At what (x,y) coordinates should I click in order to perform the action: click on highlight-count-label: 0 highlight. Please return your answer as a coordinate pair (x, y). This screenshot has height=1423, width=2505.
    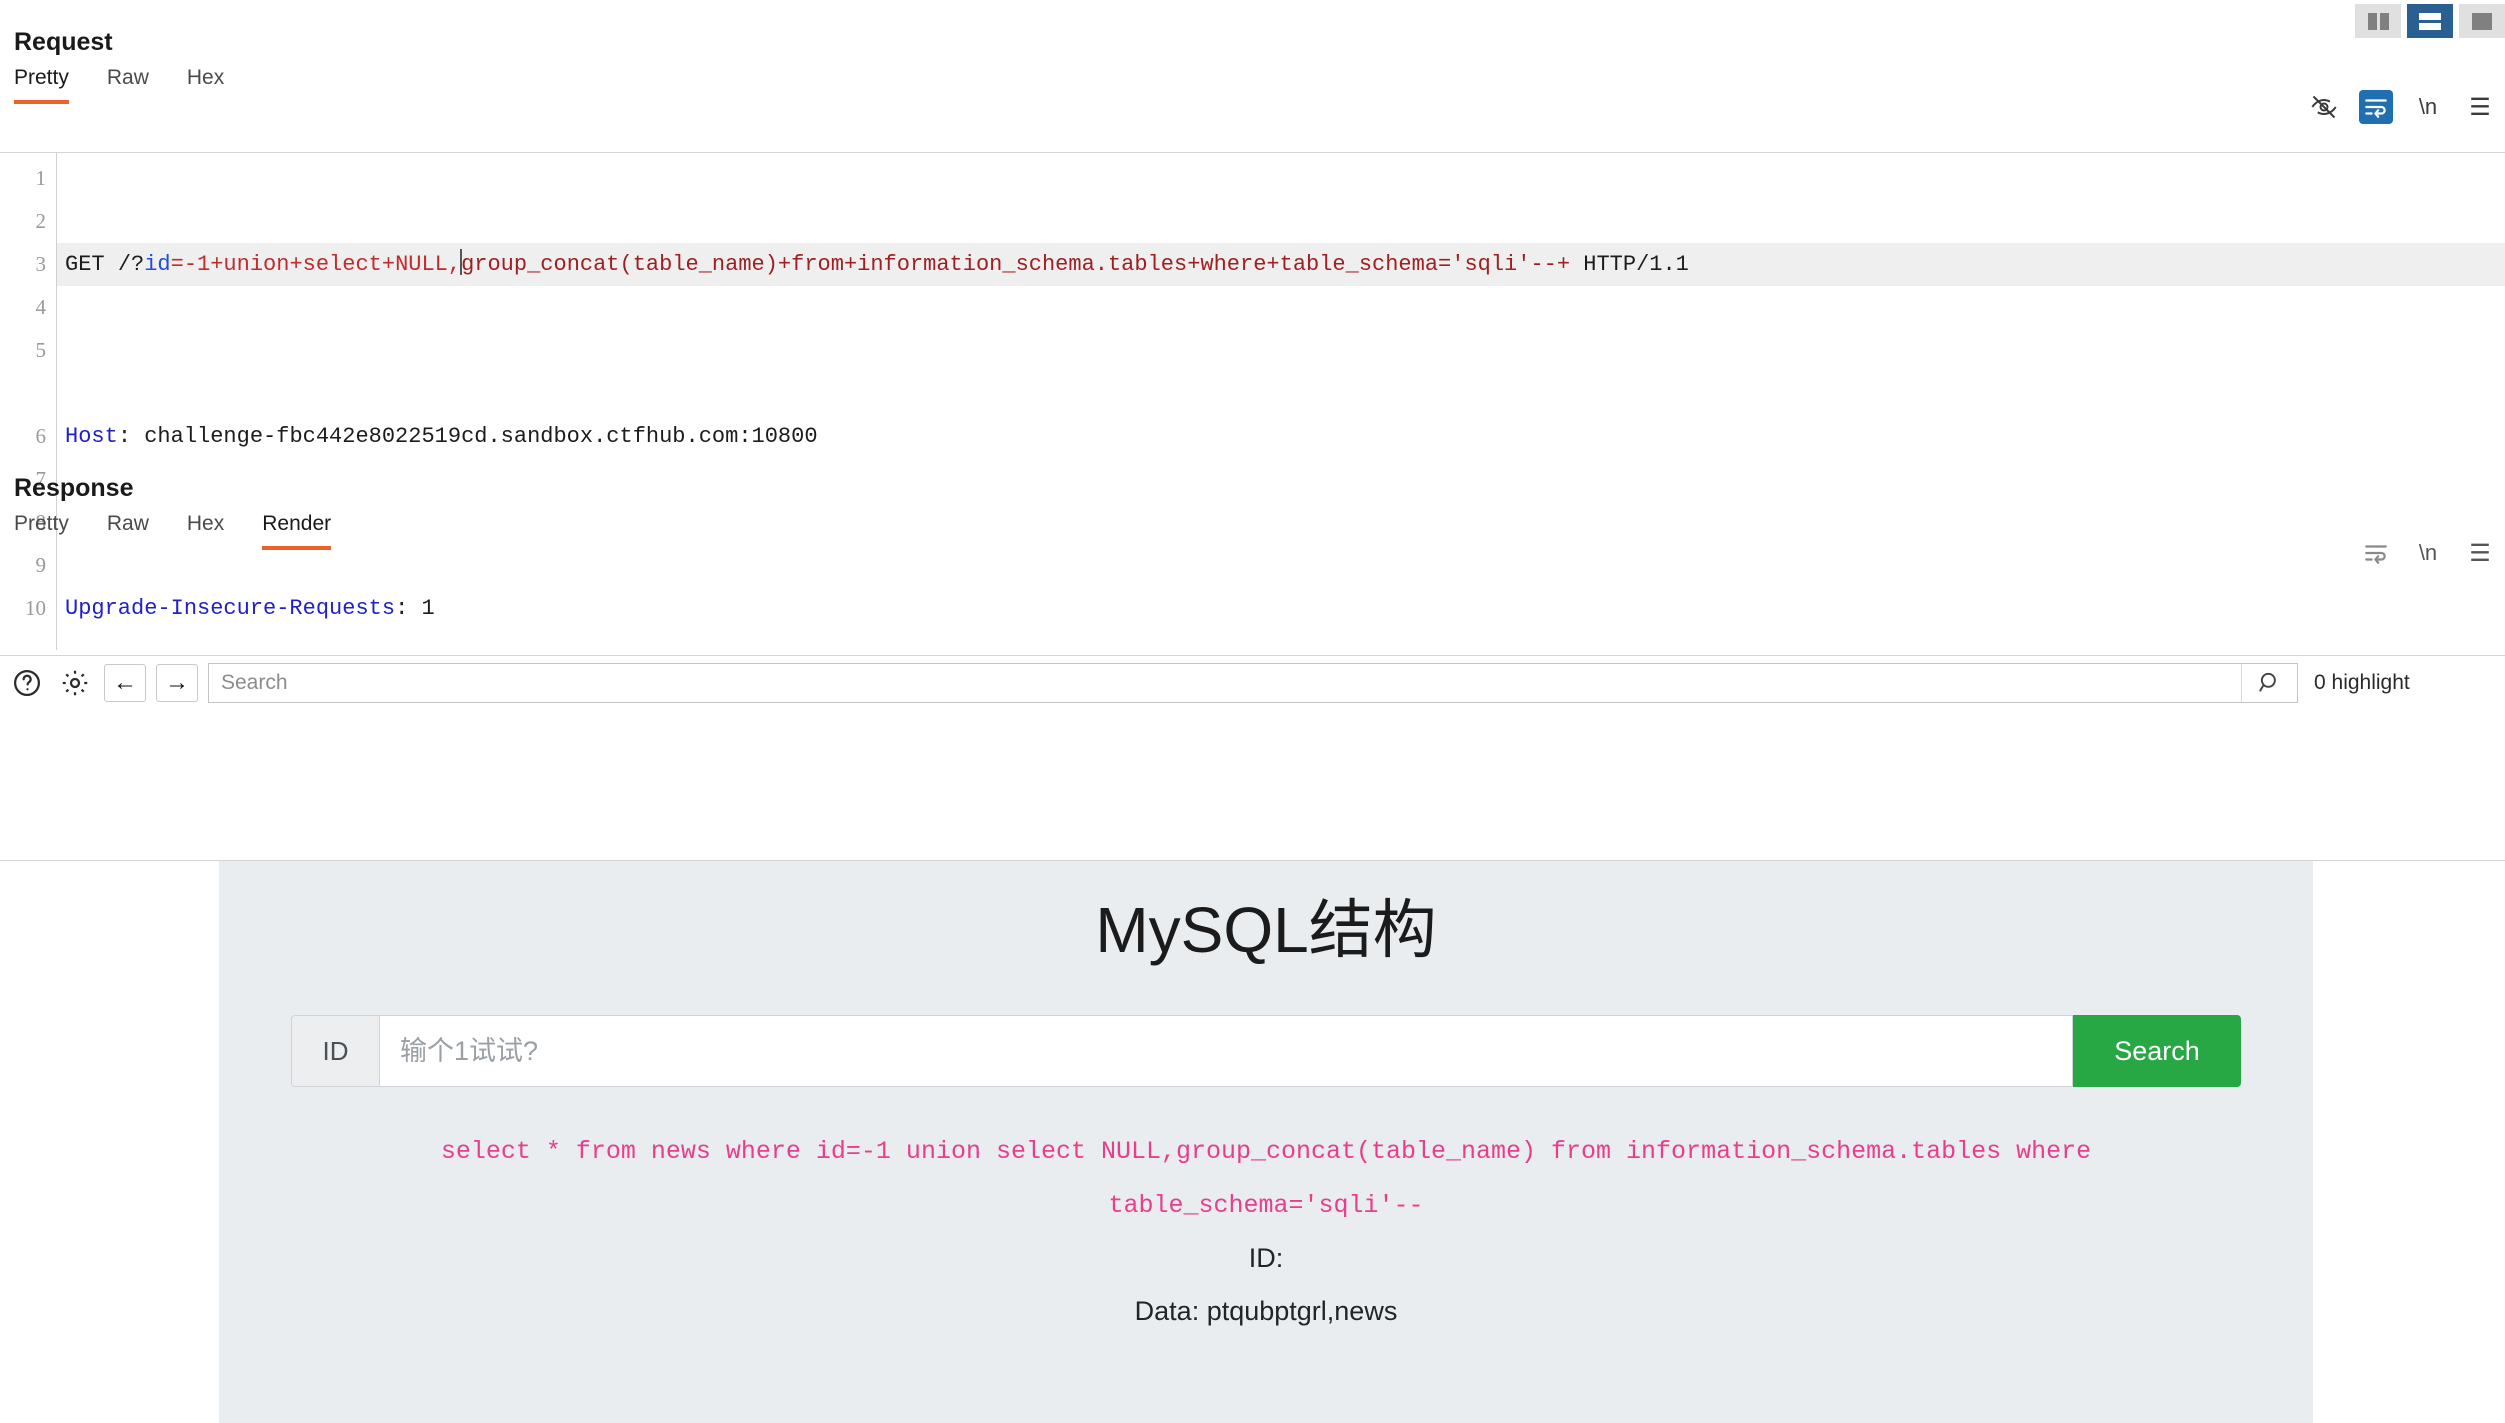
    Looking at the image, I should click on (2362, 682).